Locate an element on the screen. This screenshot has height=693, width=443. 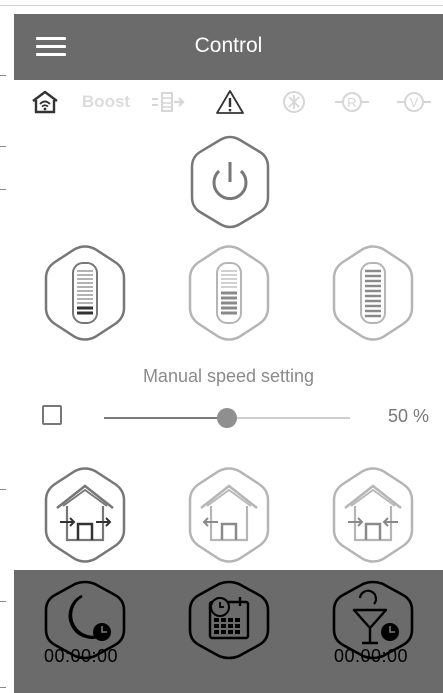
schedule-button is located at coordinates (229, 622).